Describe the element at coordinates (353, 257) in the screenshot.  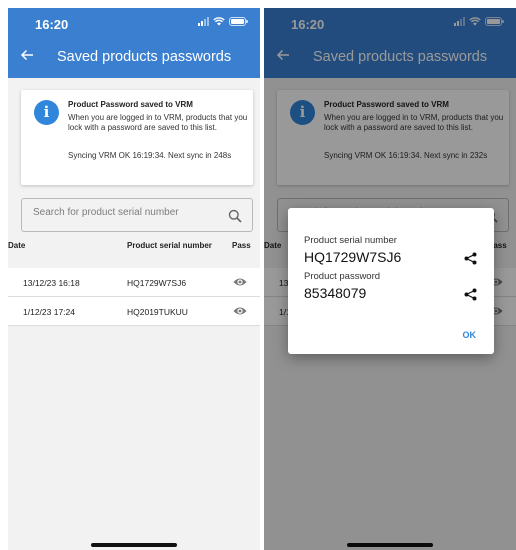
I see `dialog-serial-value: HQ1729W7SJ6` at that location.